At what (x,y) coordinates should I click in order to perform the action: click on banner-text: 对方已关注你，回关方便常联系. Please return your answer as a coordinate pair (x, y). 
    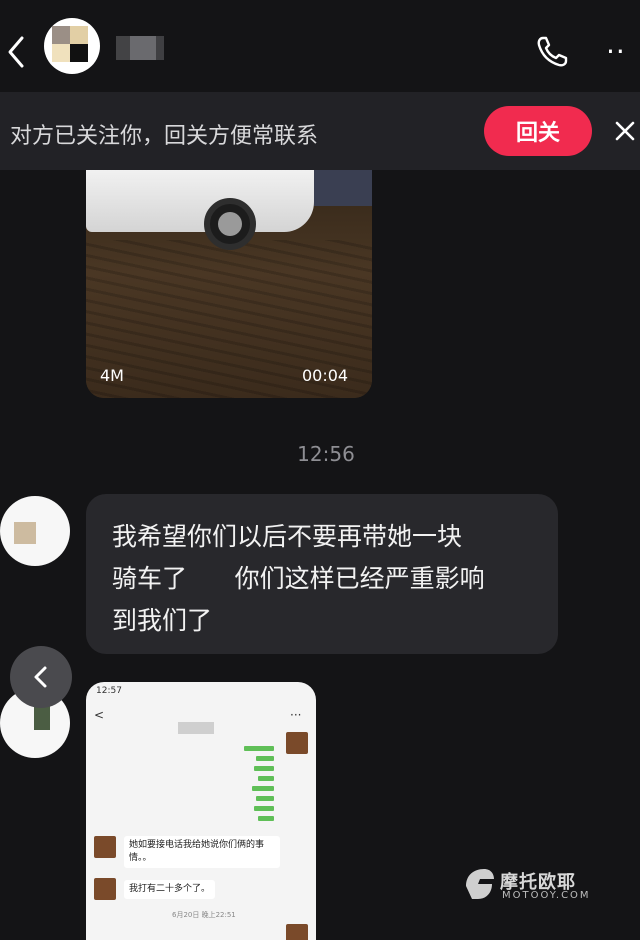
    Looking at the image, I should click on (164, 136).